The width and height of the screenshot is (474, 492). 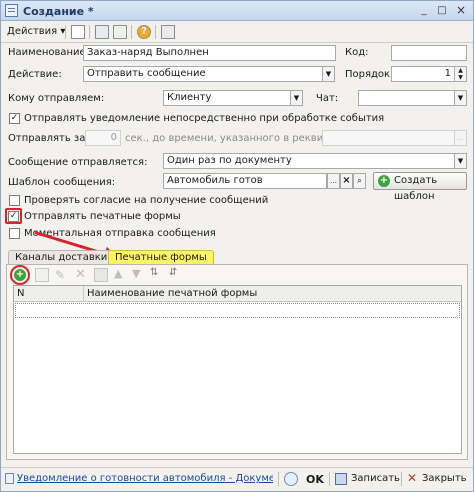 What do you see at coordinates (245, 181) in the screenshot?
I see `template-field: Автомобиль готов` at bounding box center [245, 181].